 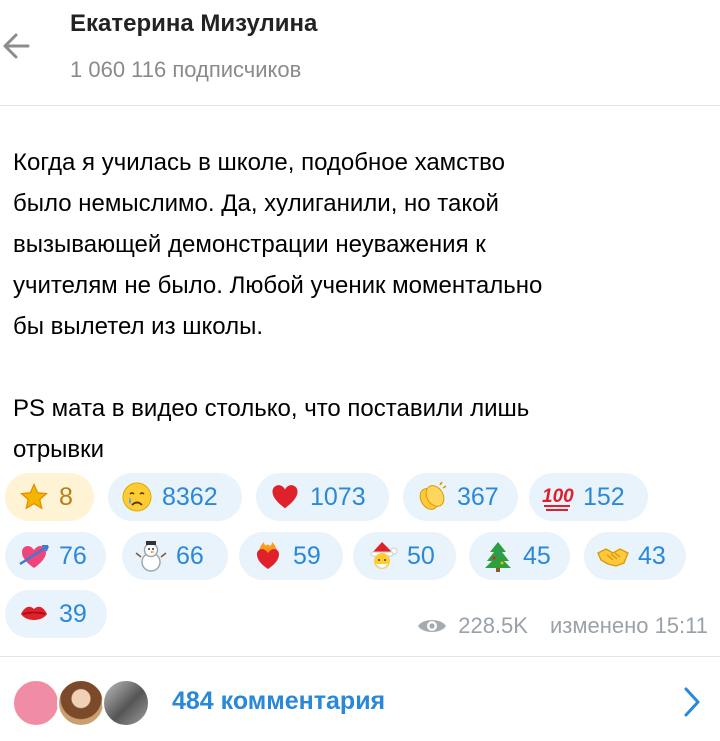 What do you see at coordinates (360, 53) in the screenshot?
I see `channel-header: Екатерина Мизулина 1 060 116 подписчиков` at bounding box center [360, 53].